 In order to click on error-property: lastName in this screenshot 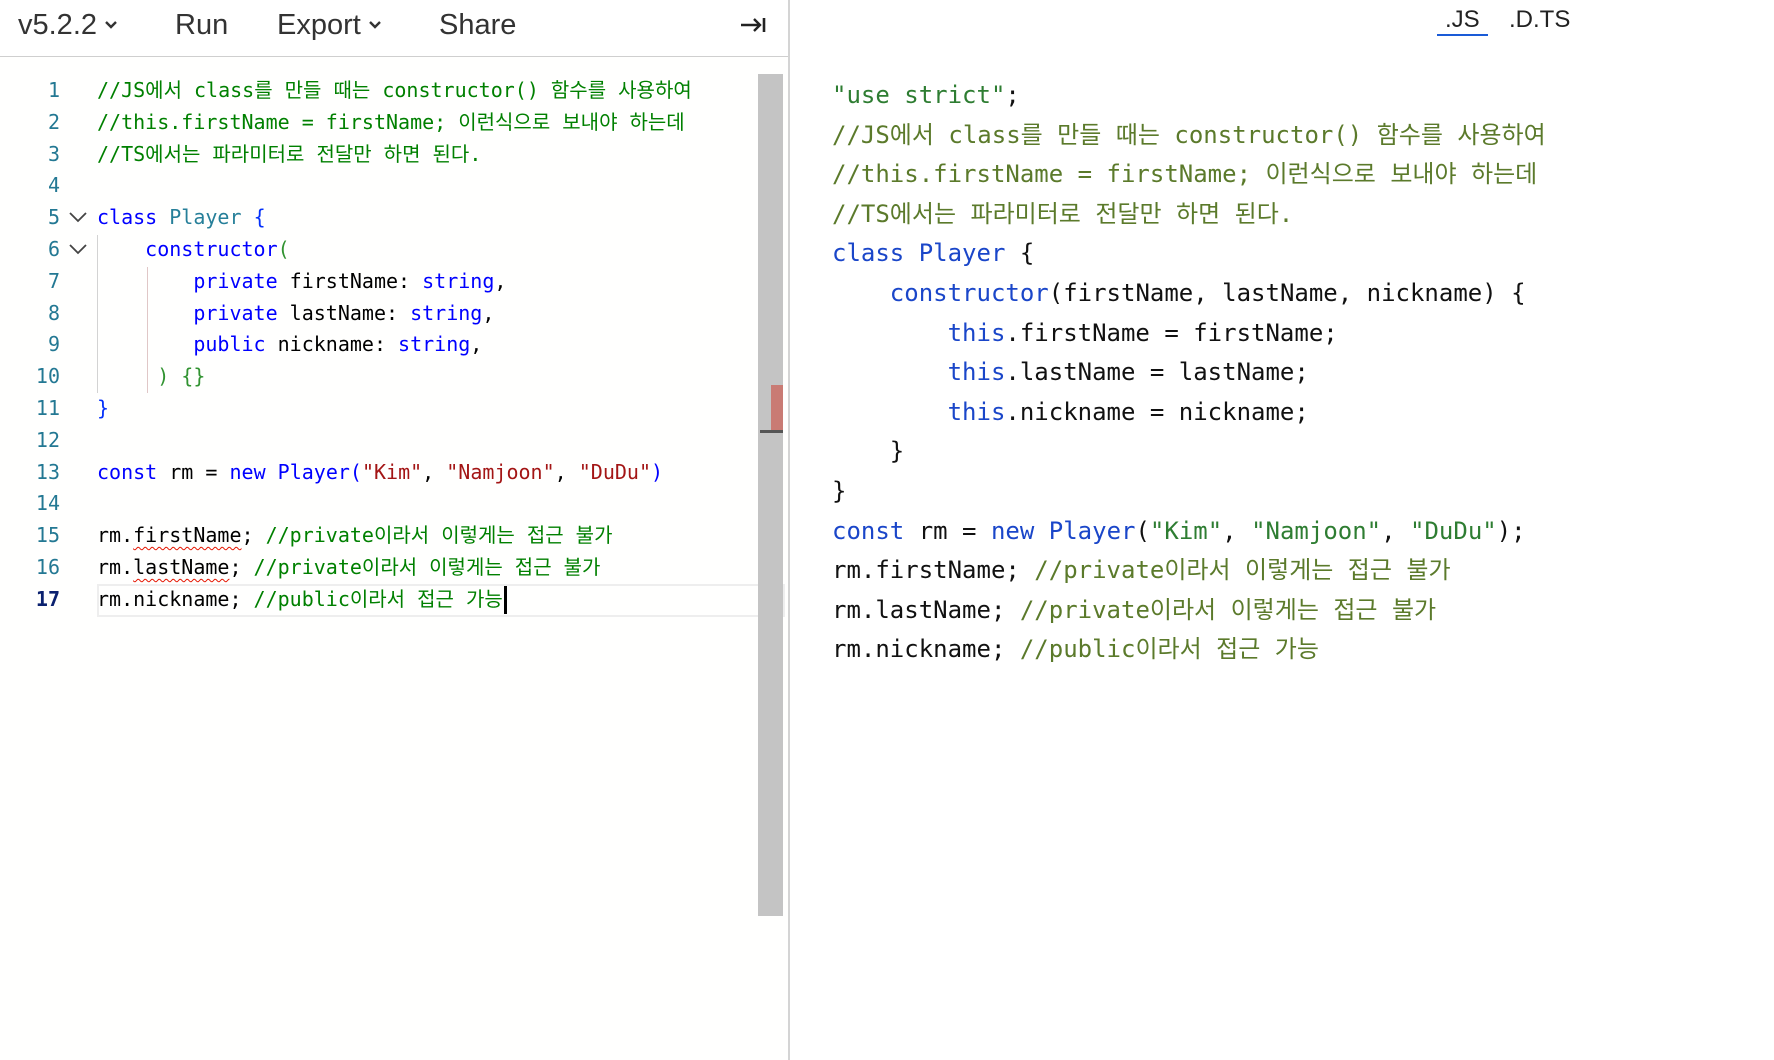, I will do `click(181, 567)`.